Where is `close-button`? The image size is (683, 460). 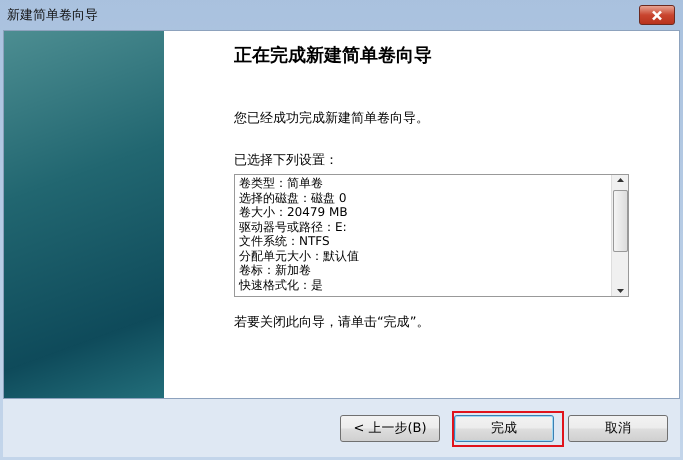 close-button is located at coordinates (657, 15).